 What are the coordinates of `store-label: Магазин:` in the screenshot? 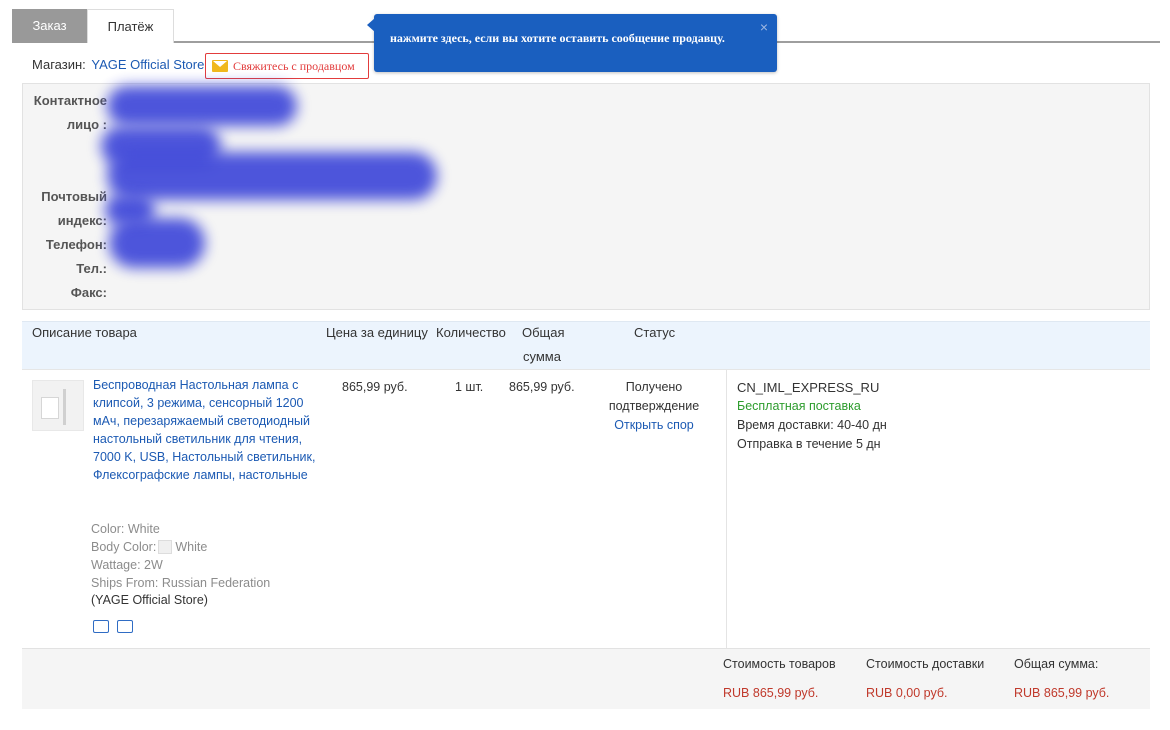 It's located at (59, 64).